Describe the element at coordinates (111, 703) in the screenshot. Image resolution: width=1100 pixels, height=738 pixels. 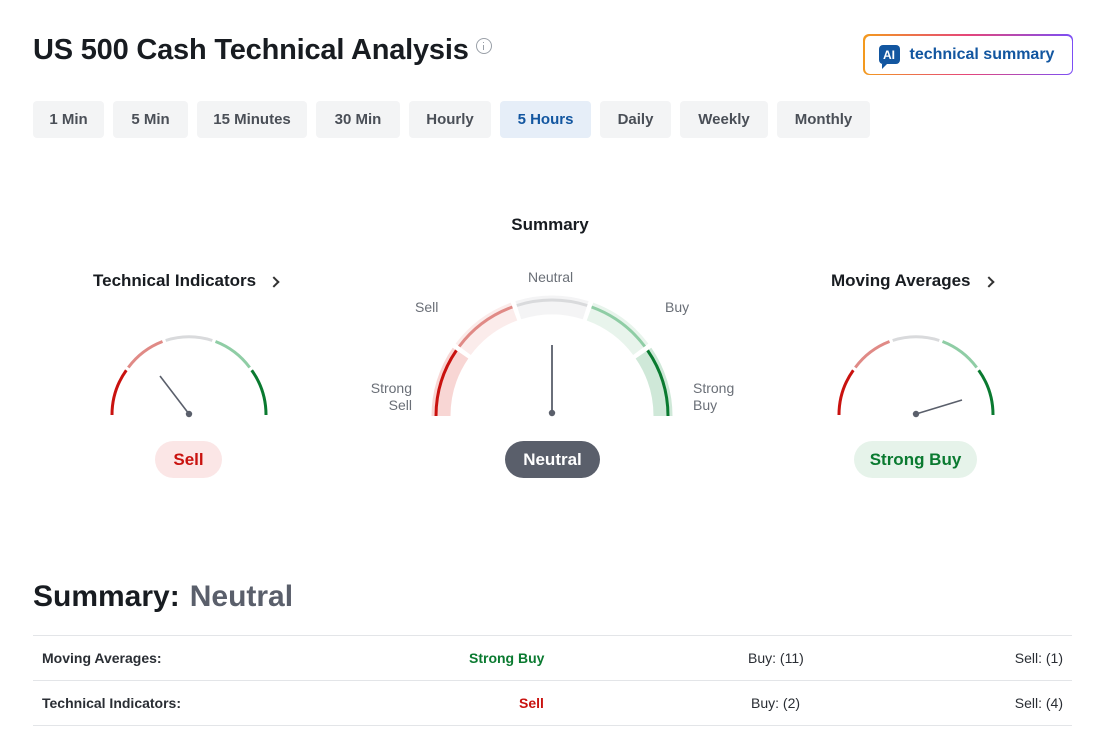
I see `row-label: Technical Indicators:` at that location.